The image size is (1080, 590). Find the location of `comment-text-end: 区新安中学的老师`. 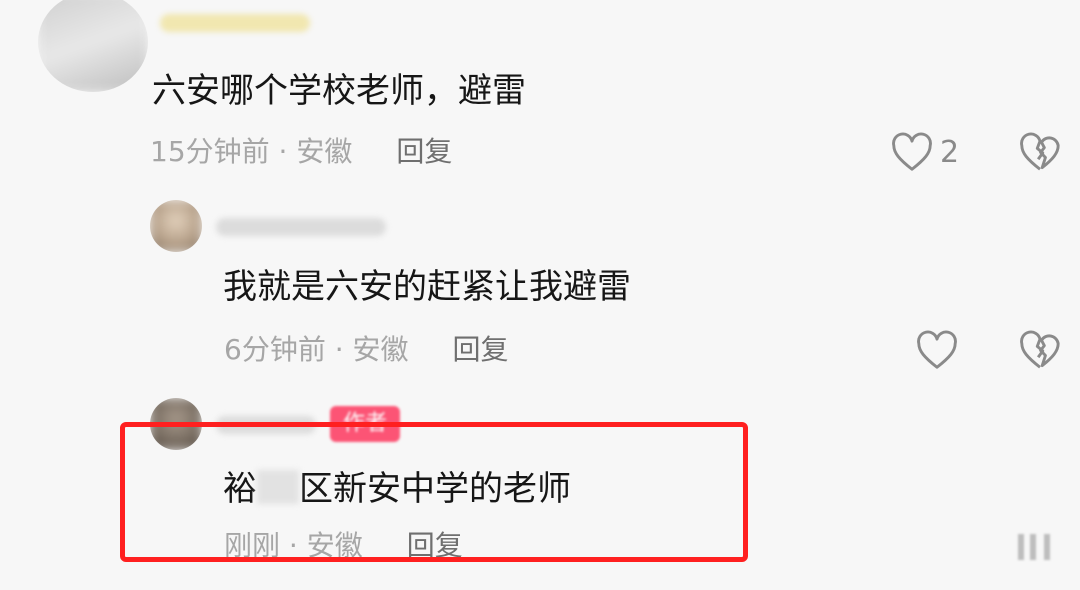

comment-text-end: 区新安中学的老师 is located at coordinates (435, 489).